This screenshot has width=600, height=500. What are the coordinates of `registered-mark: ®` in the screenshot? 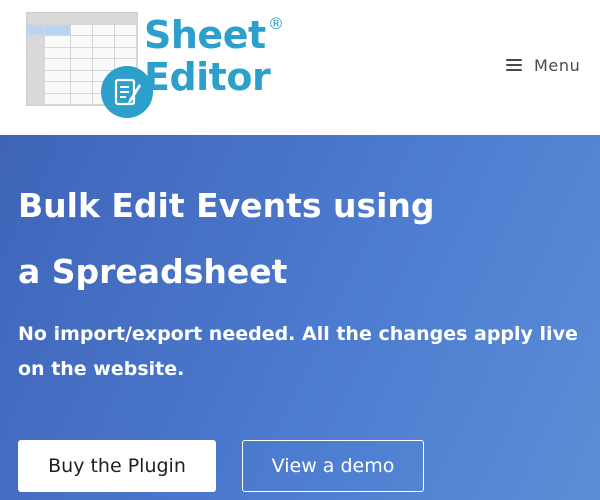 It's located at (276, 23).